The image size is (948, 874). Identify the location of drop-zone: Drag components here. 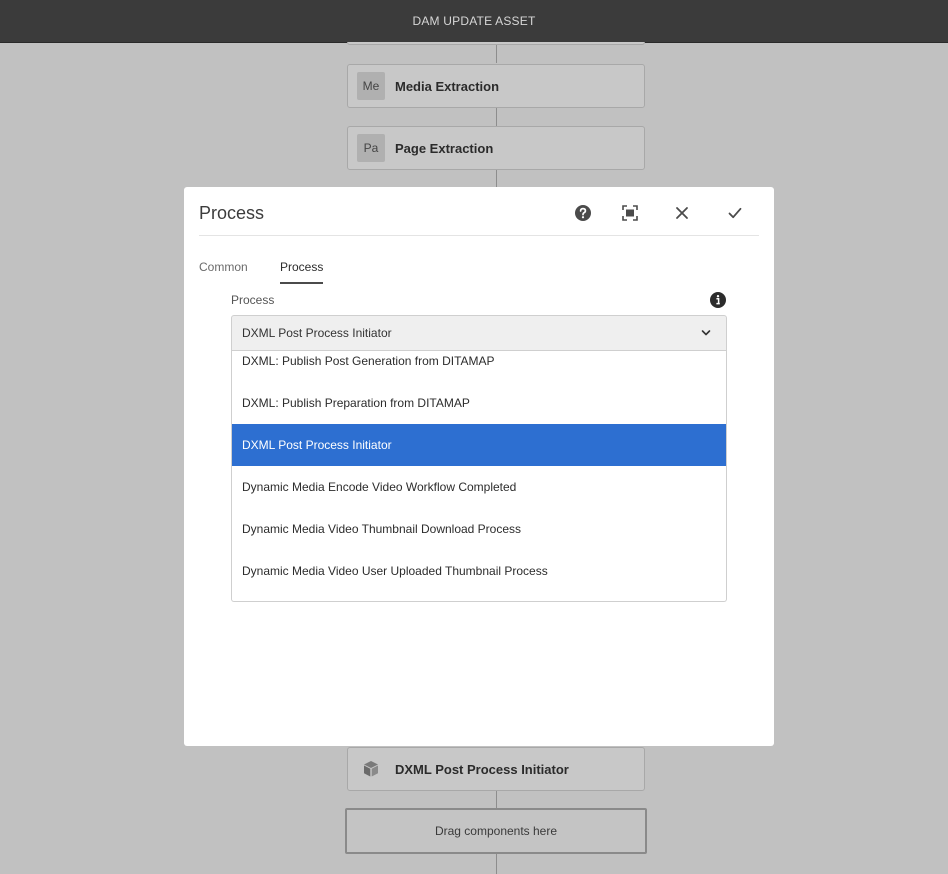
(496, 831).